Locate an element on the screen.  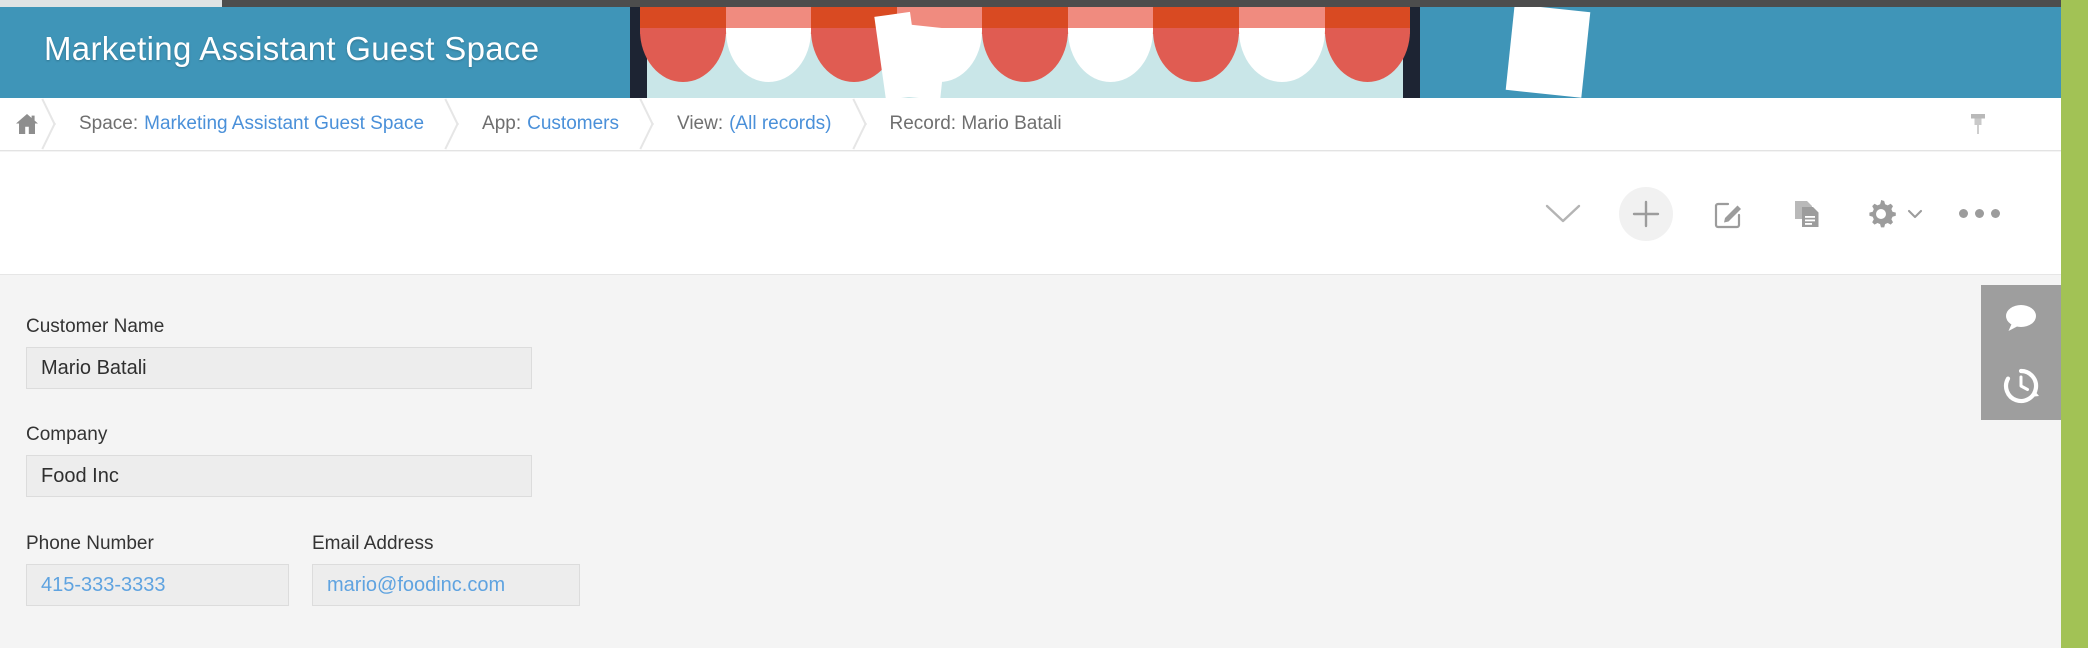
breadcrumb-app-link: Customers is located at coordinates (573, 124).